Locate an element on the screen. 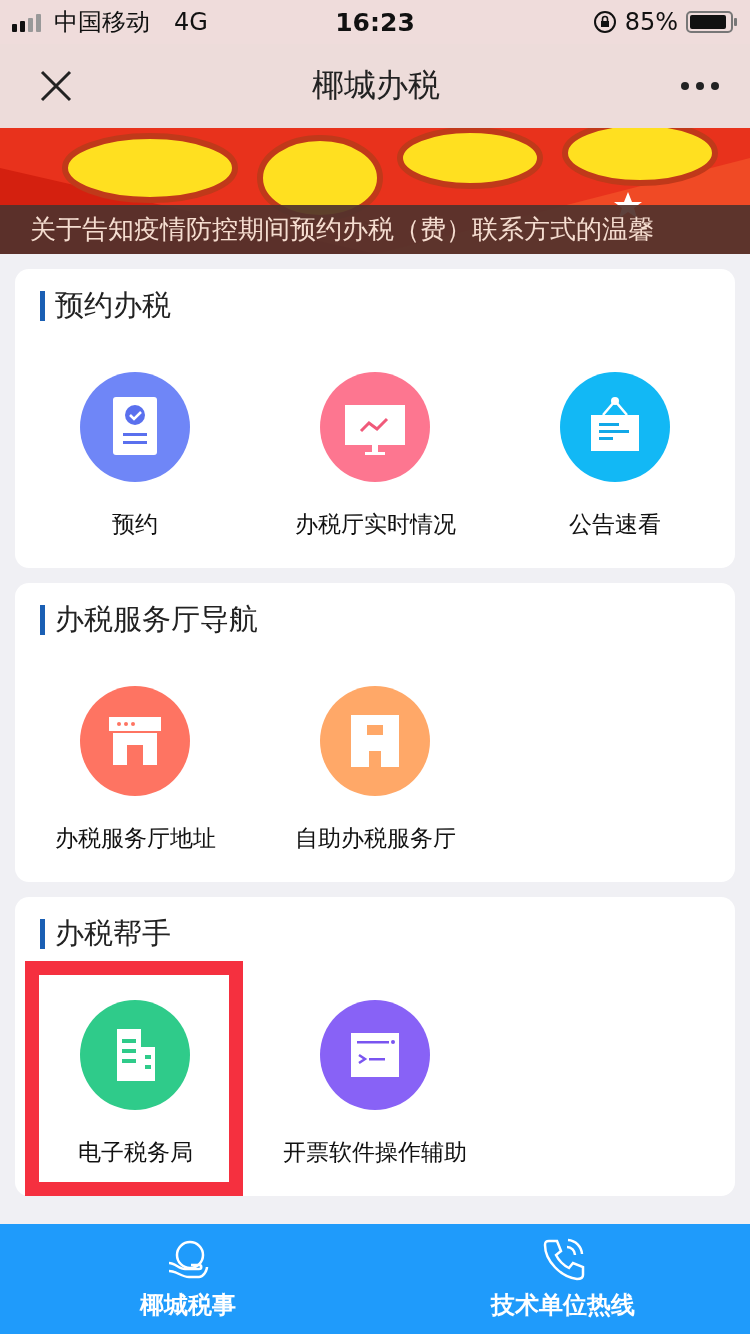 The width and height of the screenshot is (750, 1334). notice-icon is located at coordinates (615, 427).